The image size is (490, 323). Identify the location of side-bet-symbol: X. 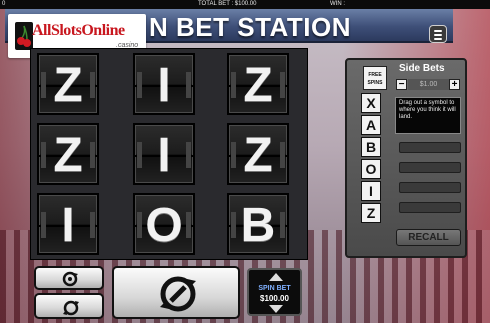
(371, 103).